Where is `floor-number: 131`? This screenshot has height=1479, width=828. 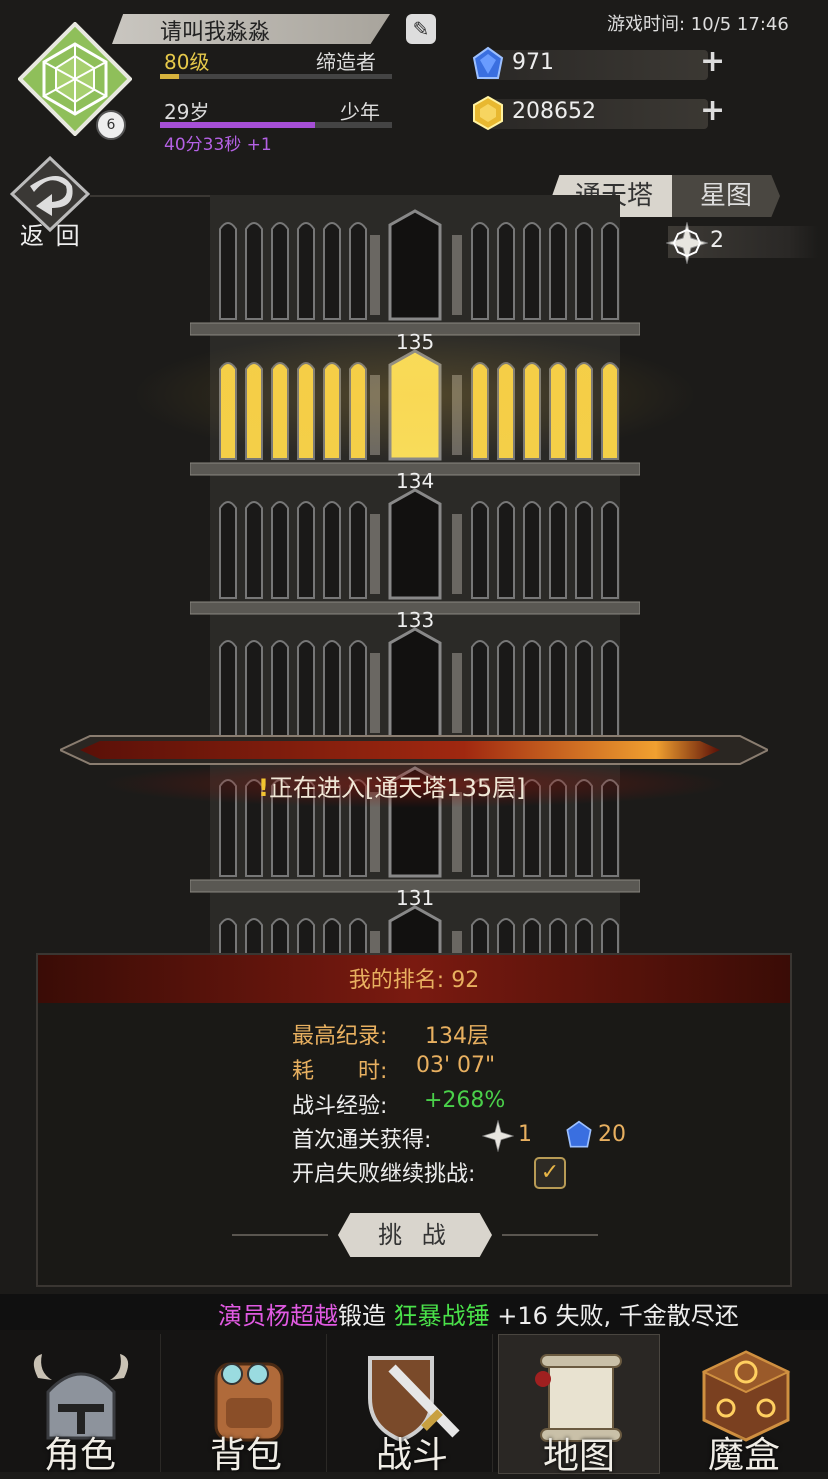
floor-number: 131 is located at coordinates (415, 898).